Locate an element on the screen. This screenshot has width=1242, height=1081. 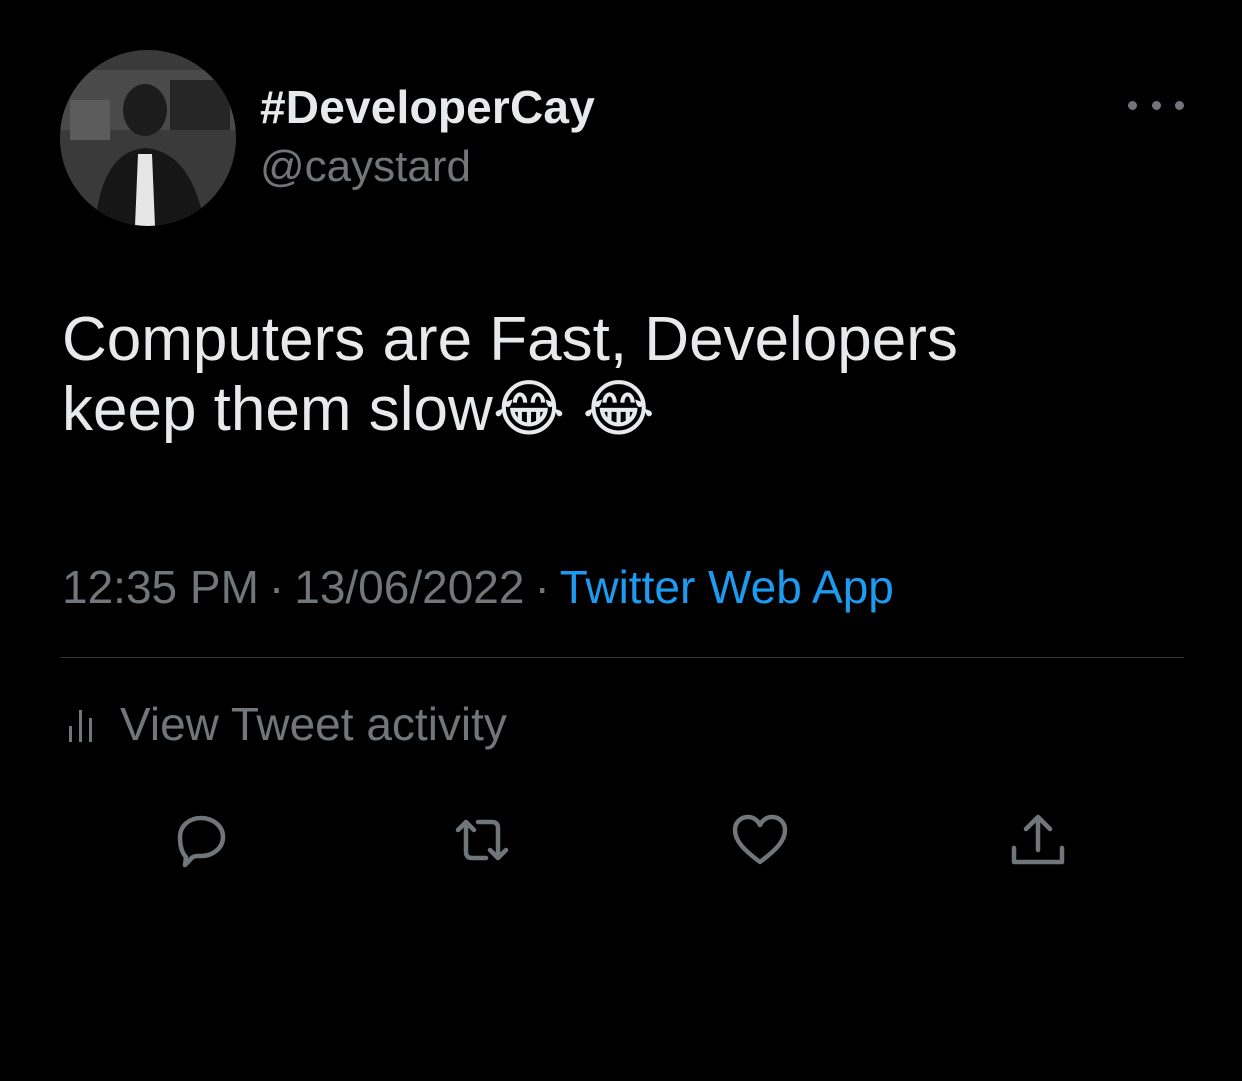
like-button is located at coordinates (760, 840).